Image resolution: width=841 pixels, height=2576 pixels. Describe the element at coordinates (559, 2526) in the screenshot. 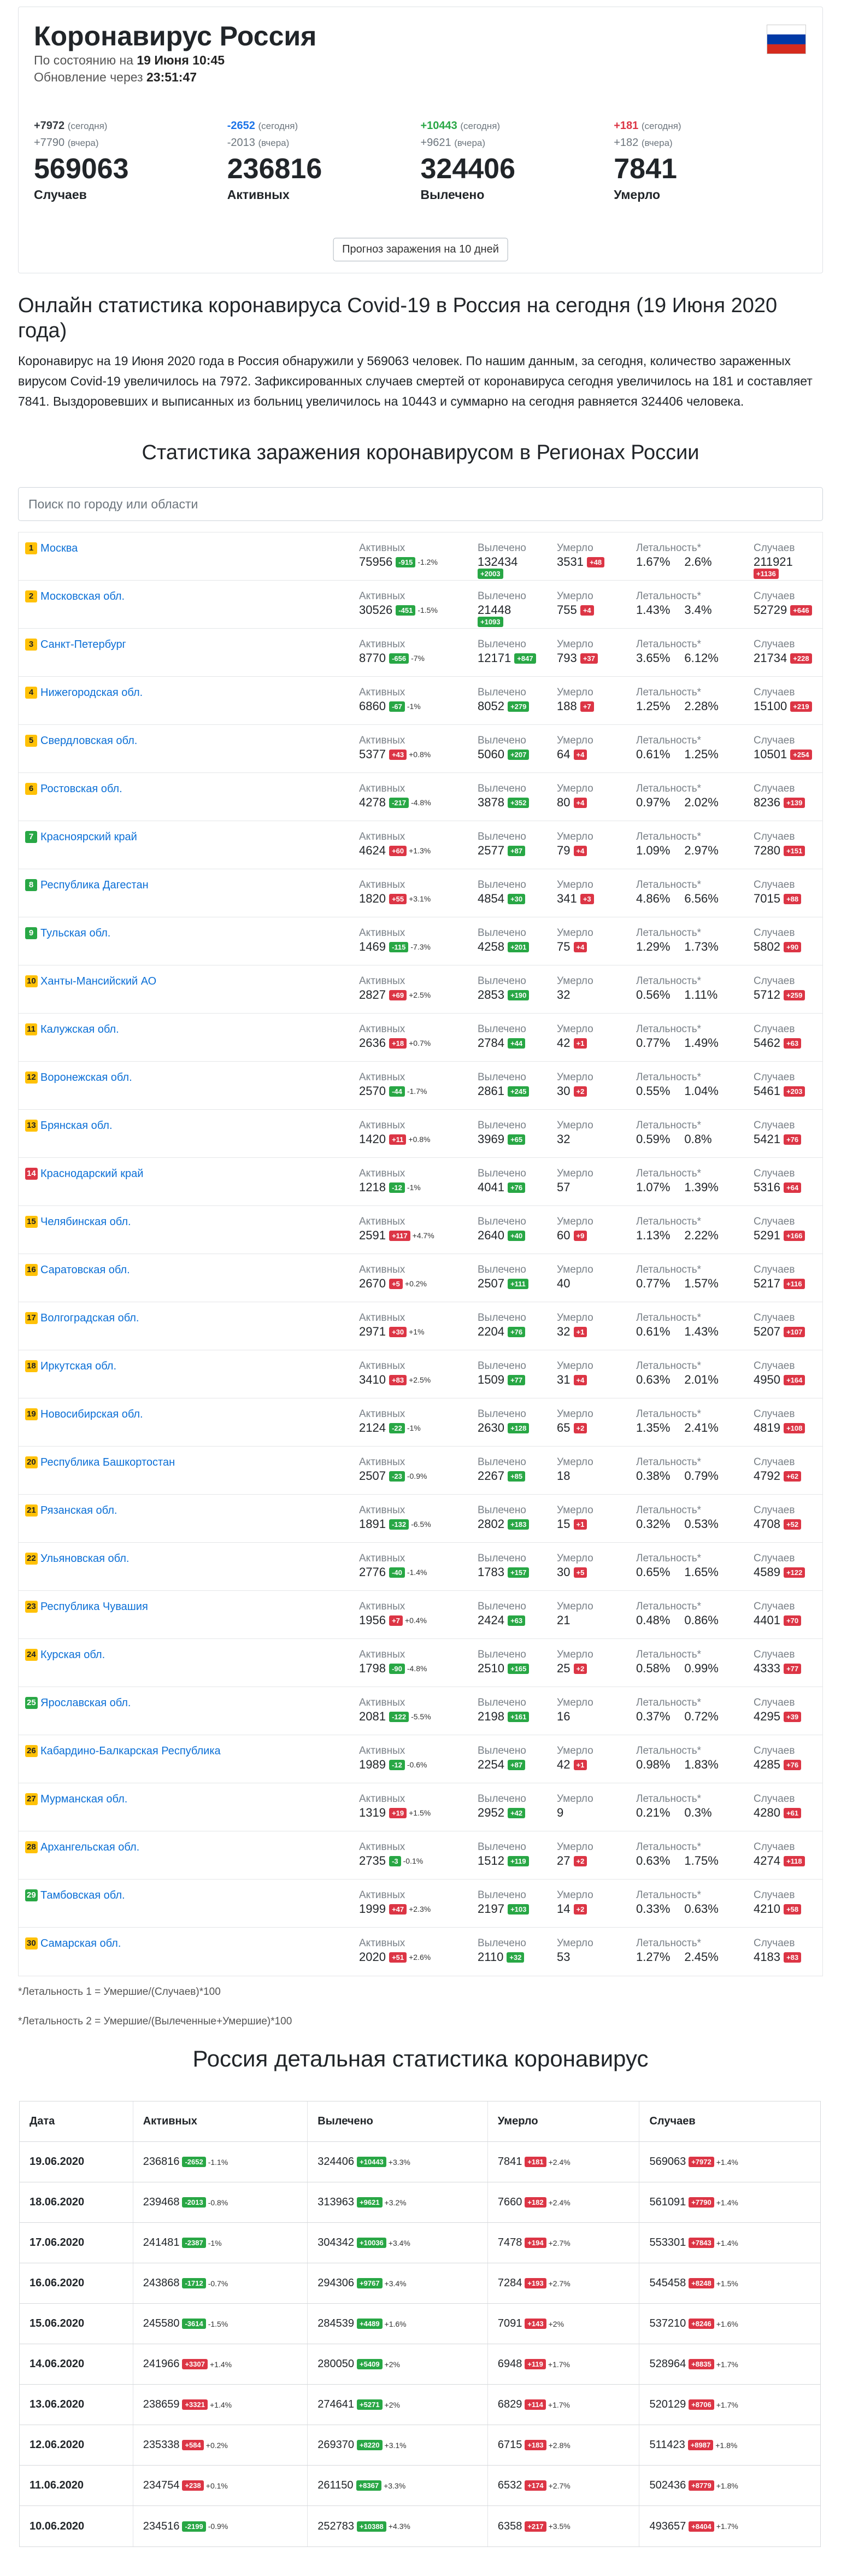

I see `detail-died-percent: +3.5%` at that location.